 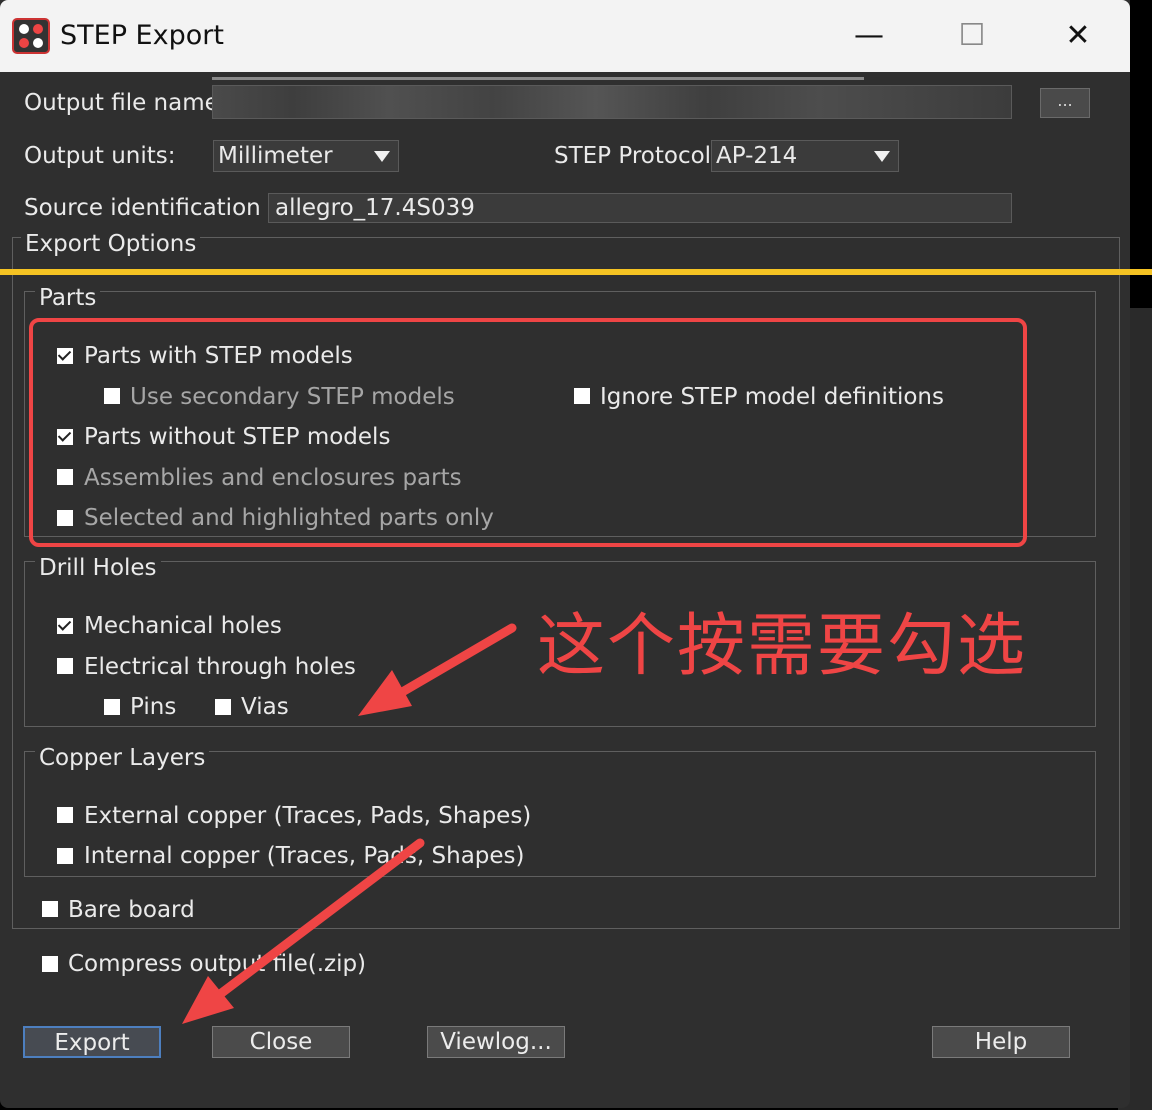 I want to click on annotation-arrows, so click(x=349, y=823).